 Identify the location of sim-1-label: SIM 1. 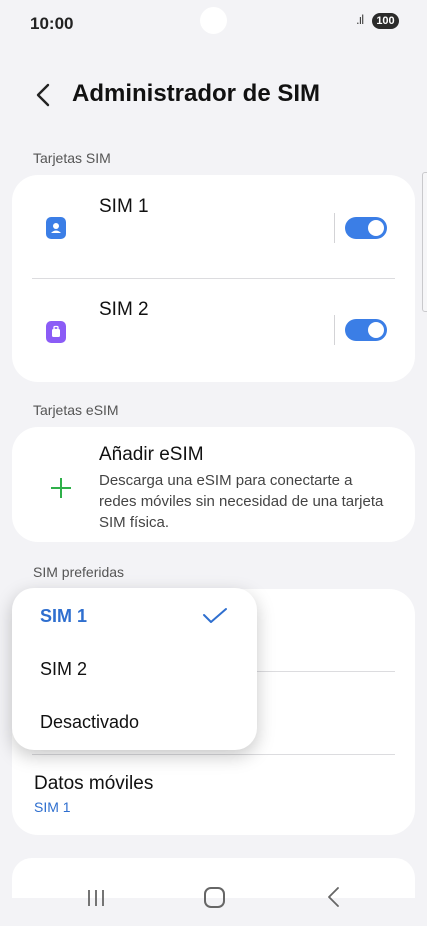
(124, 206).